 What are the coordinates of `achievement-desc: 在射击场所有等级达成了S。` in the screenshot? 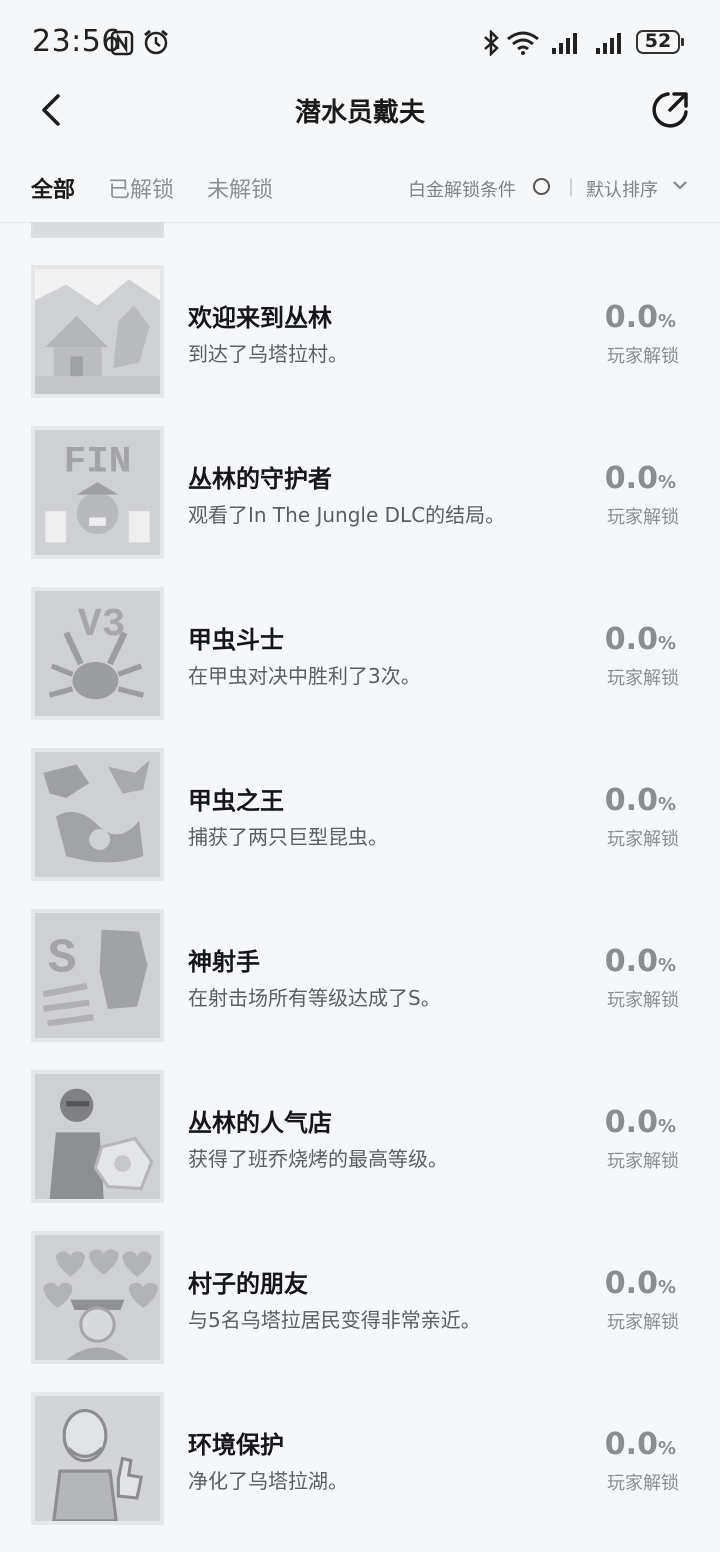 It's located at (314, 998).